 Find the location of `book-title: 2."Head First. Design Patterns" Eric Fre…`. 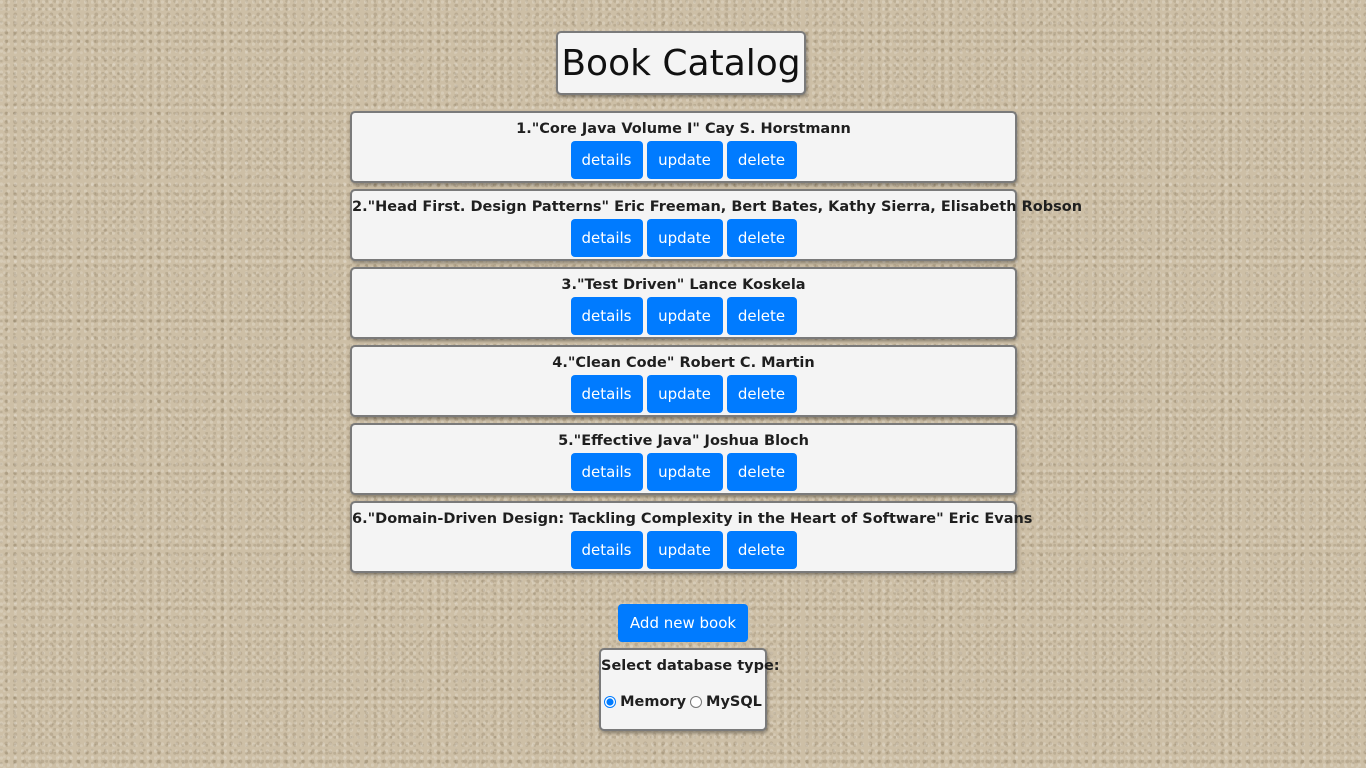

book-title: 2."Head First. Design Patterns" Eric Fre… is located at coordinates (717, 207).